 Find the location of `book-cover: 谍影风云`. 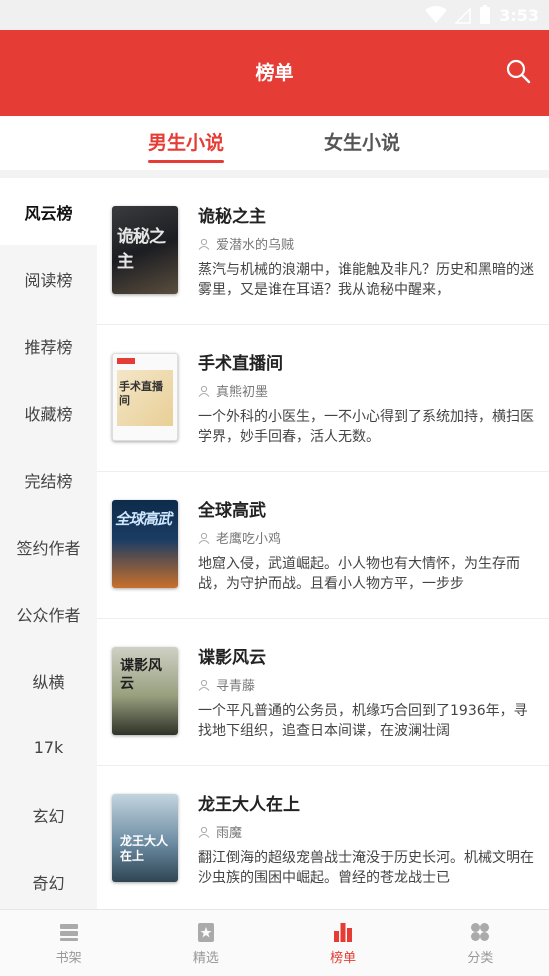

book-cover: 谍影风云 is located at coordinates (145, 691).